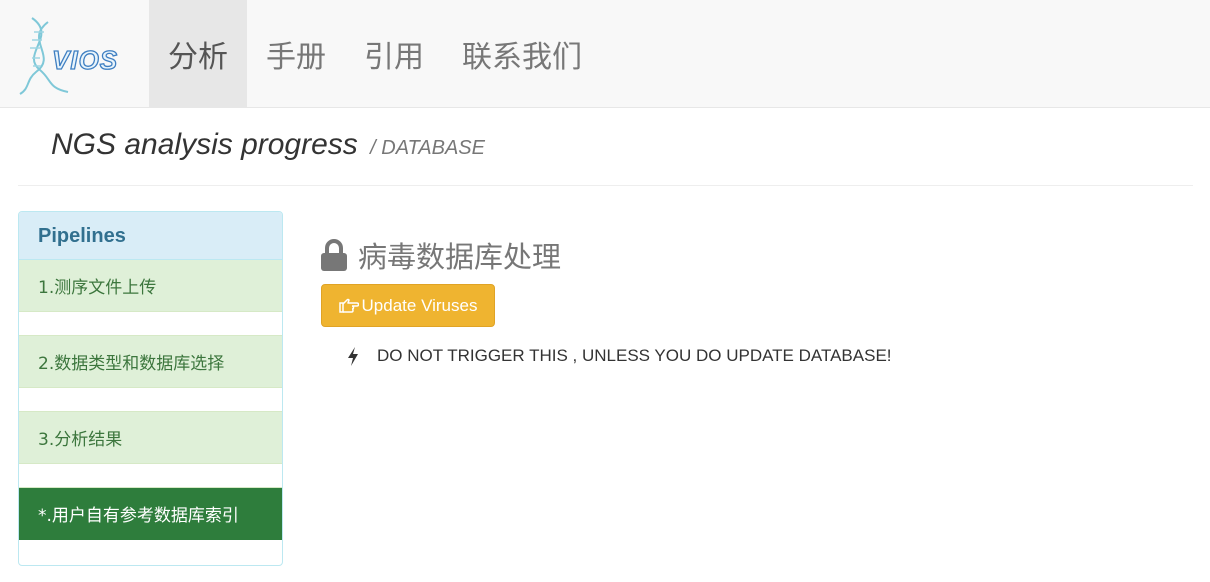  Describe the element at coordinates (334, 255) in the screenshot. I see `lock-icon` at that location.